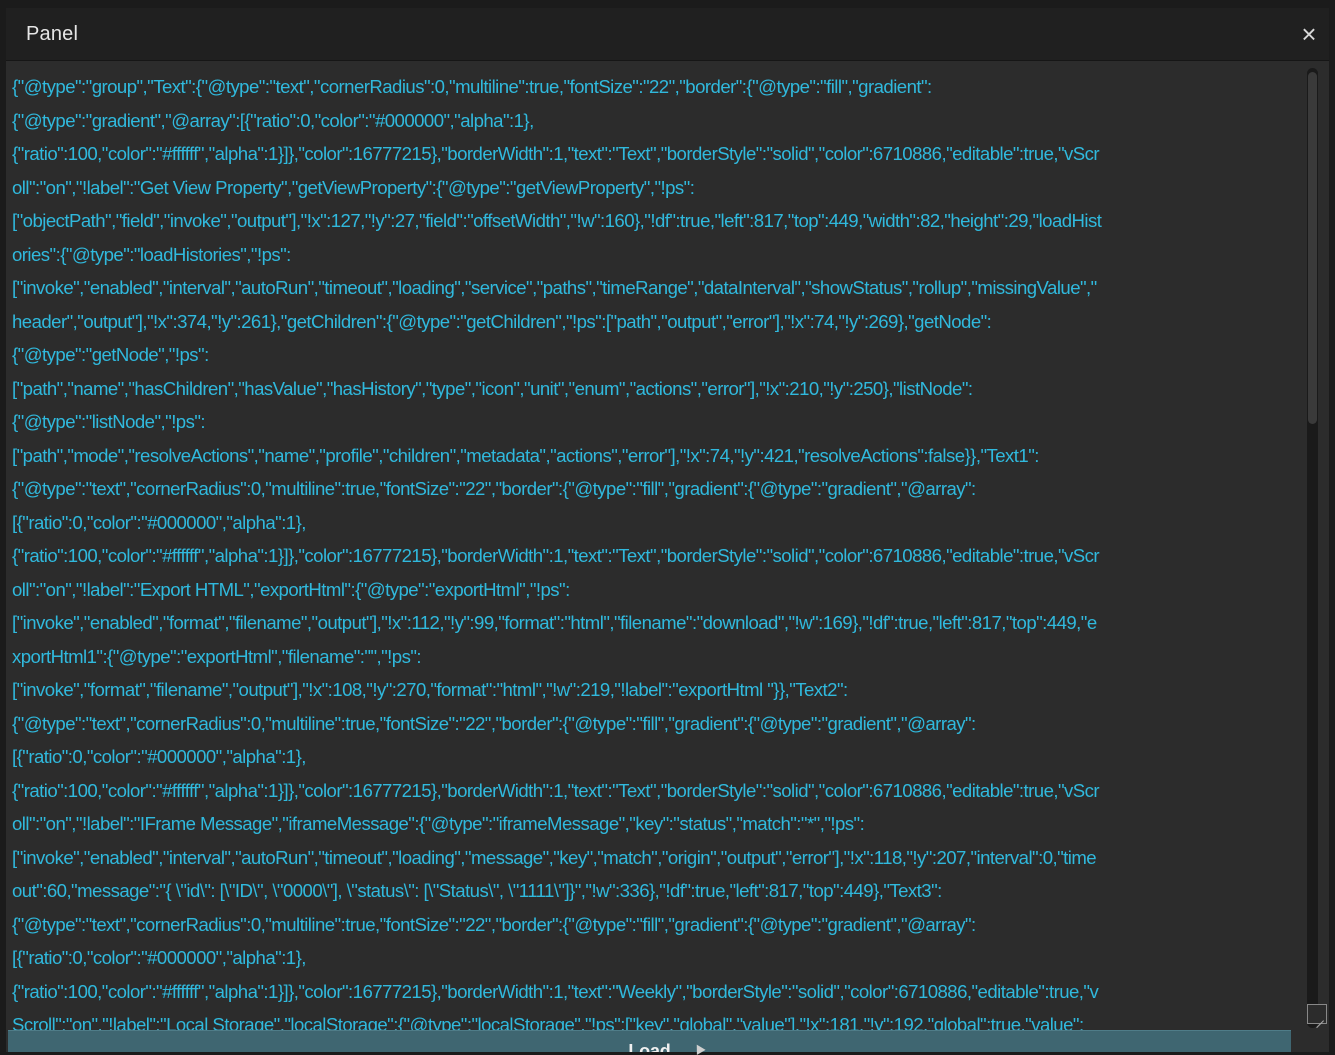 This screenshot has width=1335, height=1055. What do you see at coordinates (52, 34) in the screenshot?
I see `panel-title: Panel` at bounding box center [52, 34].